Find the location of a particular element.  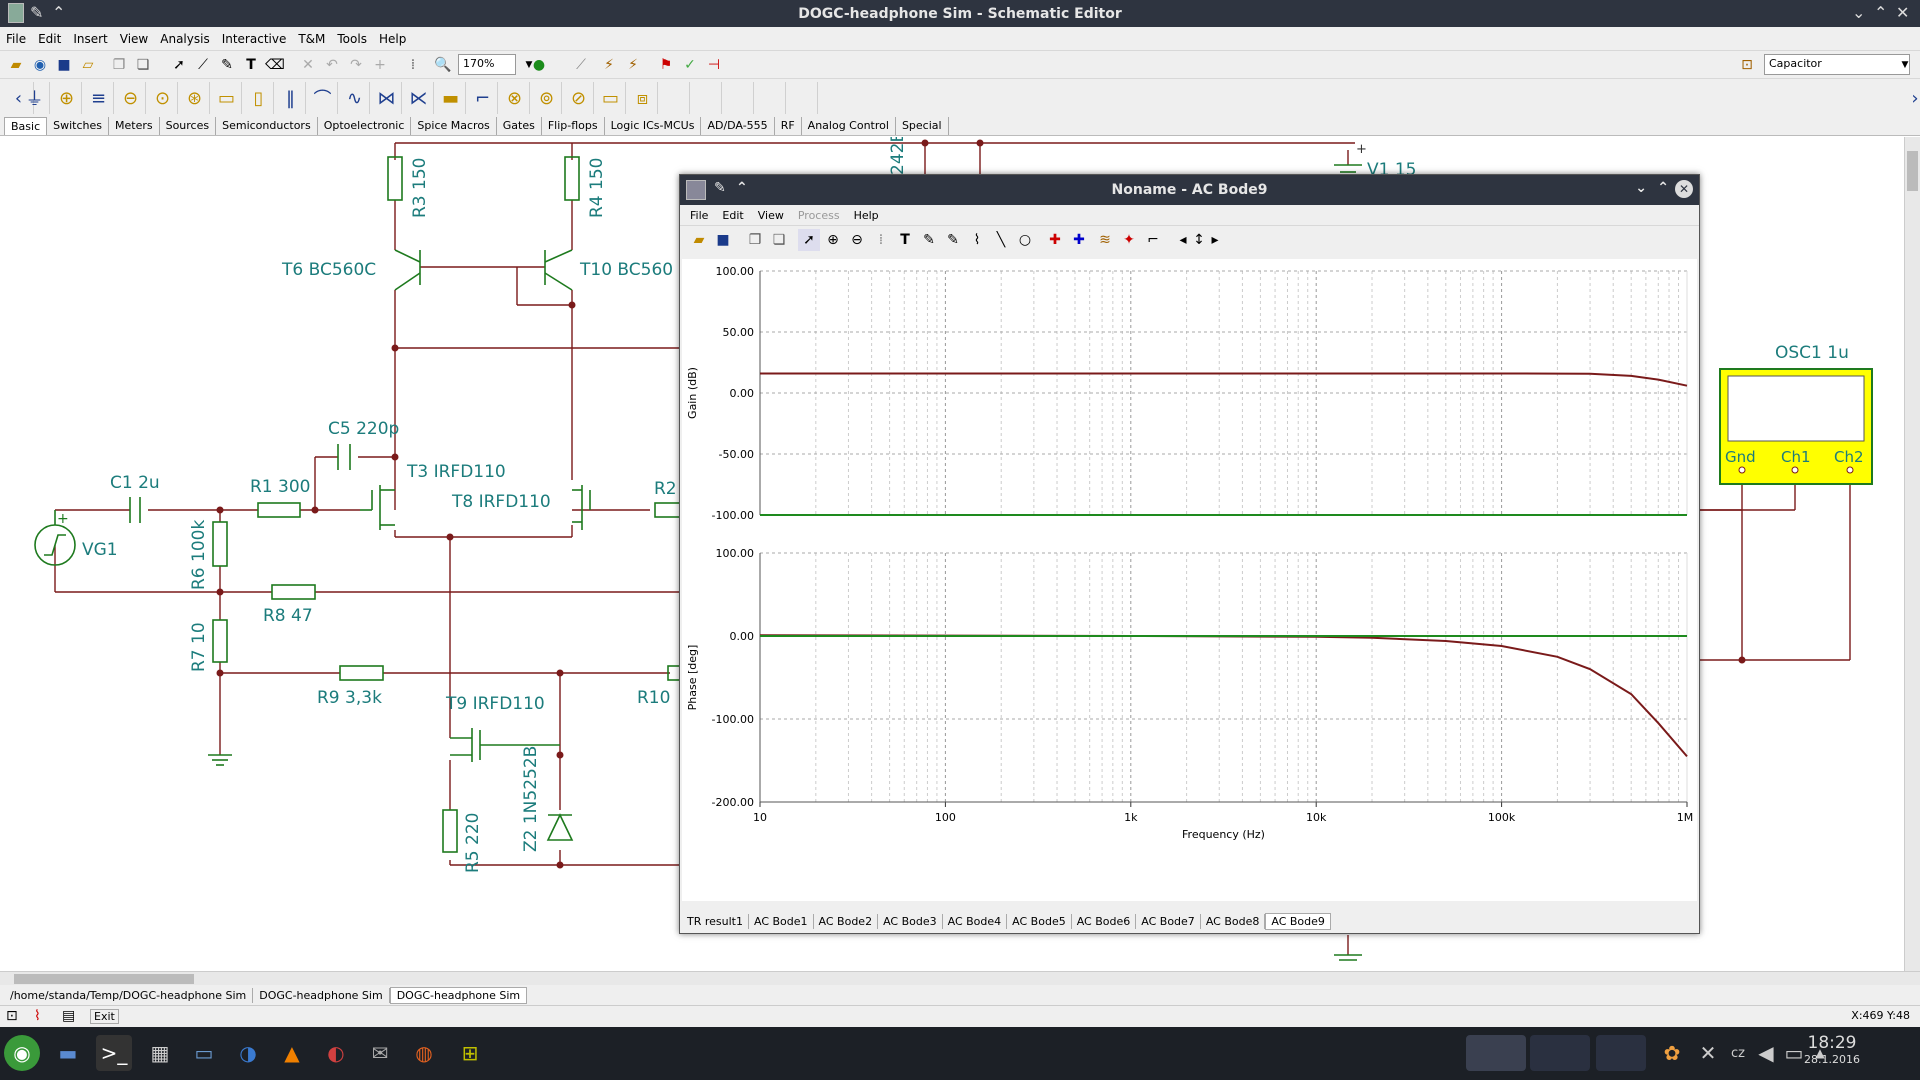

xformer-icon: ⋉ is located at coordinates (419, 98).